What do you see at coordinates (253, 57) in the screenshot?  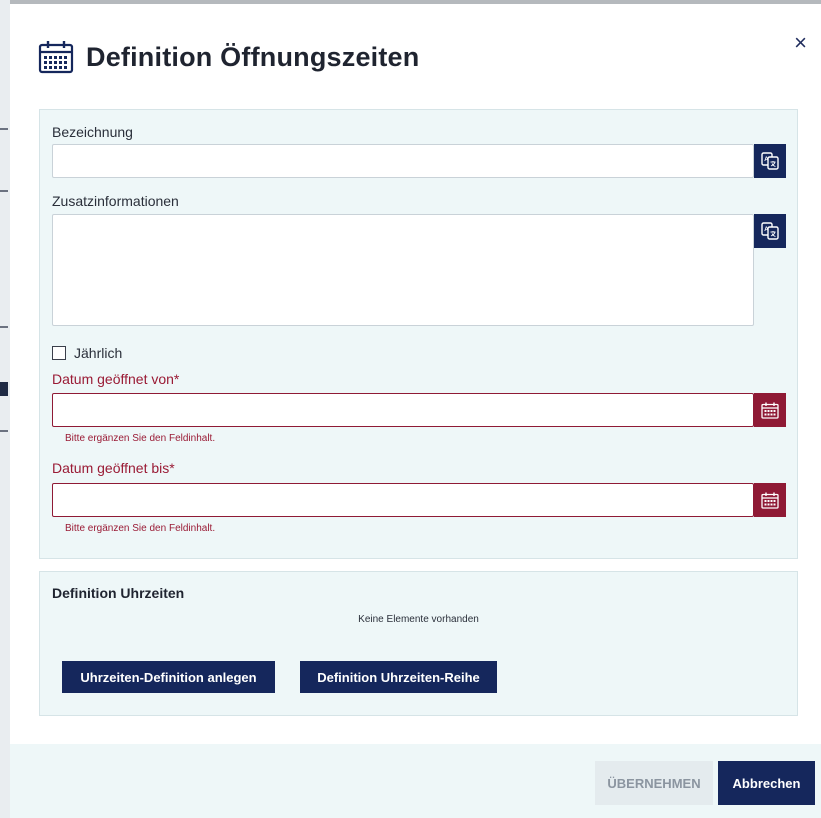 I see `dialog-title: Definition Öffnungszeiten` at bounding box center [253, 57].